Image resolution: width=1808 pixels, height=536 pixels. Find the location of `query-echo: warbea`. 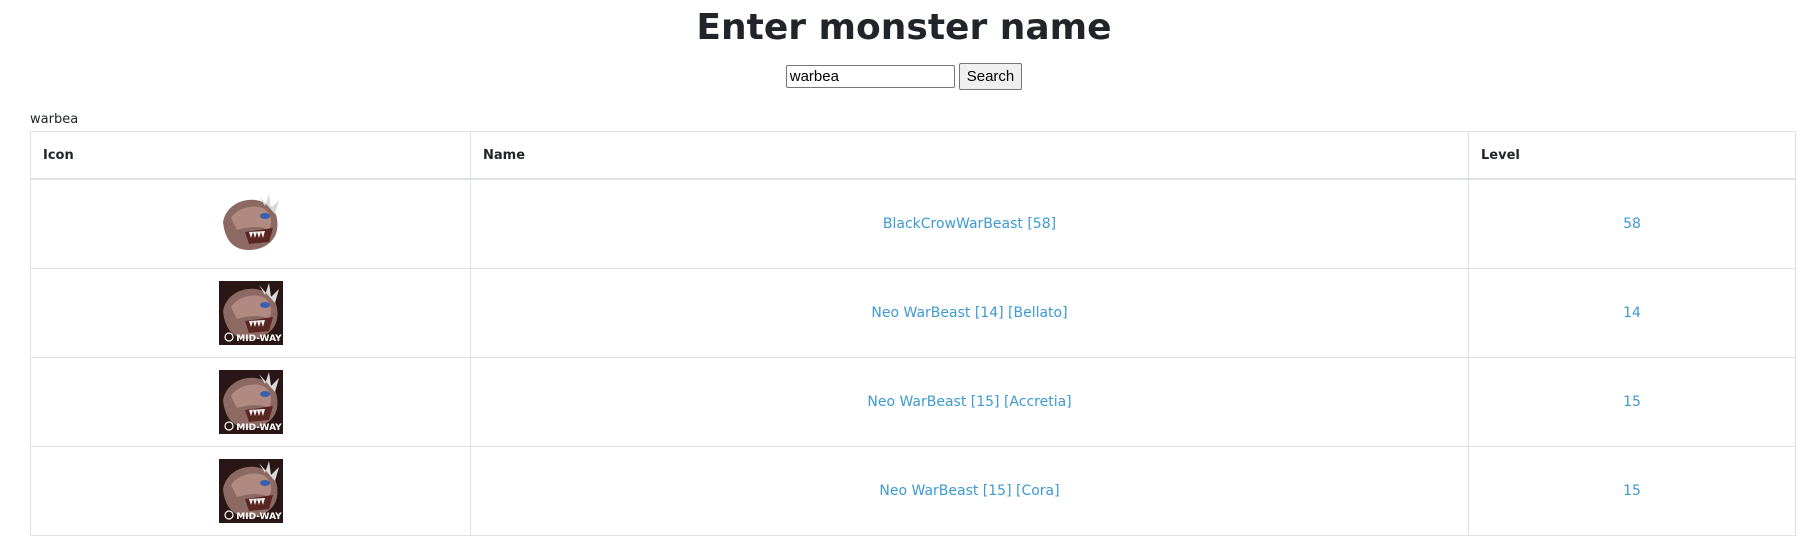

query-echo: warbea is located at coordinates (54, 119).